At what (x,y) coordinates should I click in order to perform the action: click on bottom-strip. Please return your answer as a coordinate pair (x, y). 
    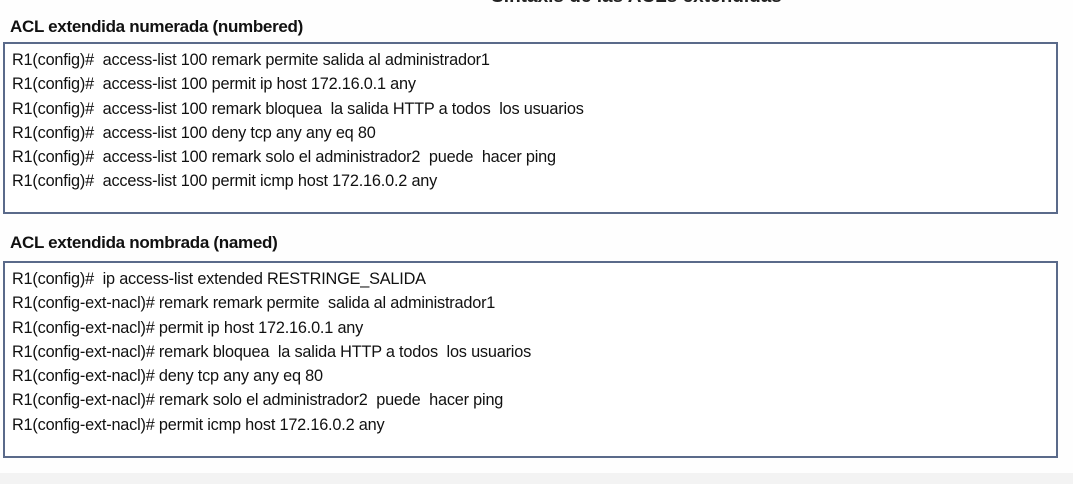
    Looking at the image, I should click on (536, 478).